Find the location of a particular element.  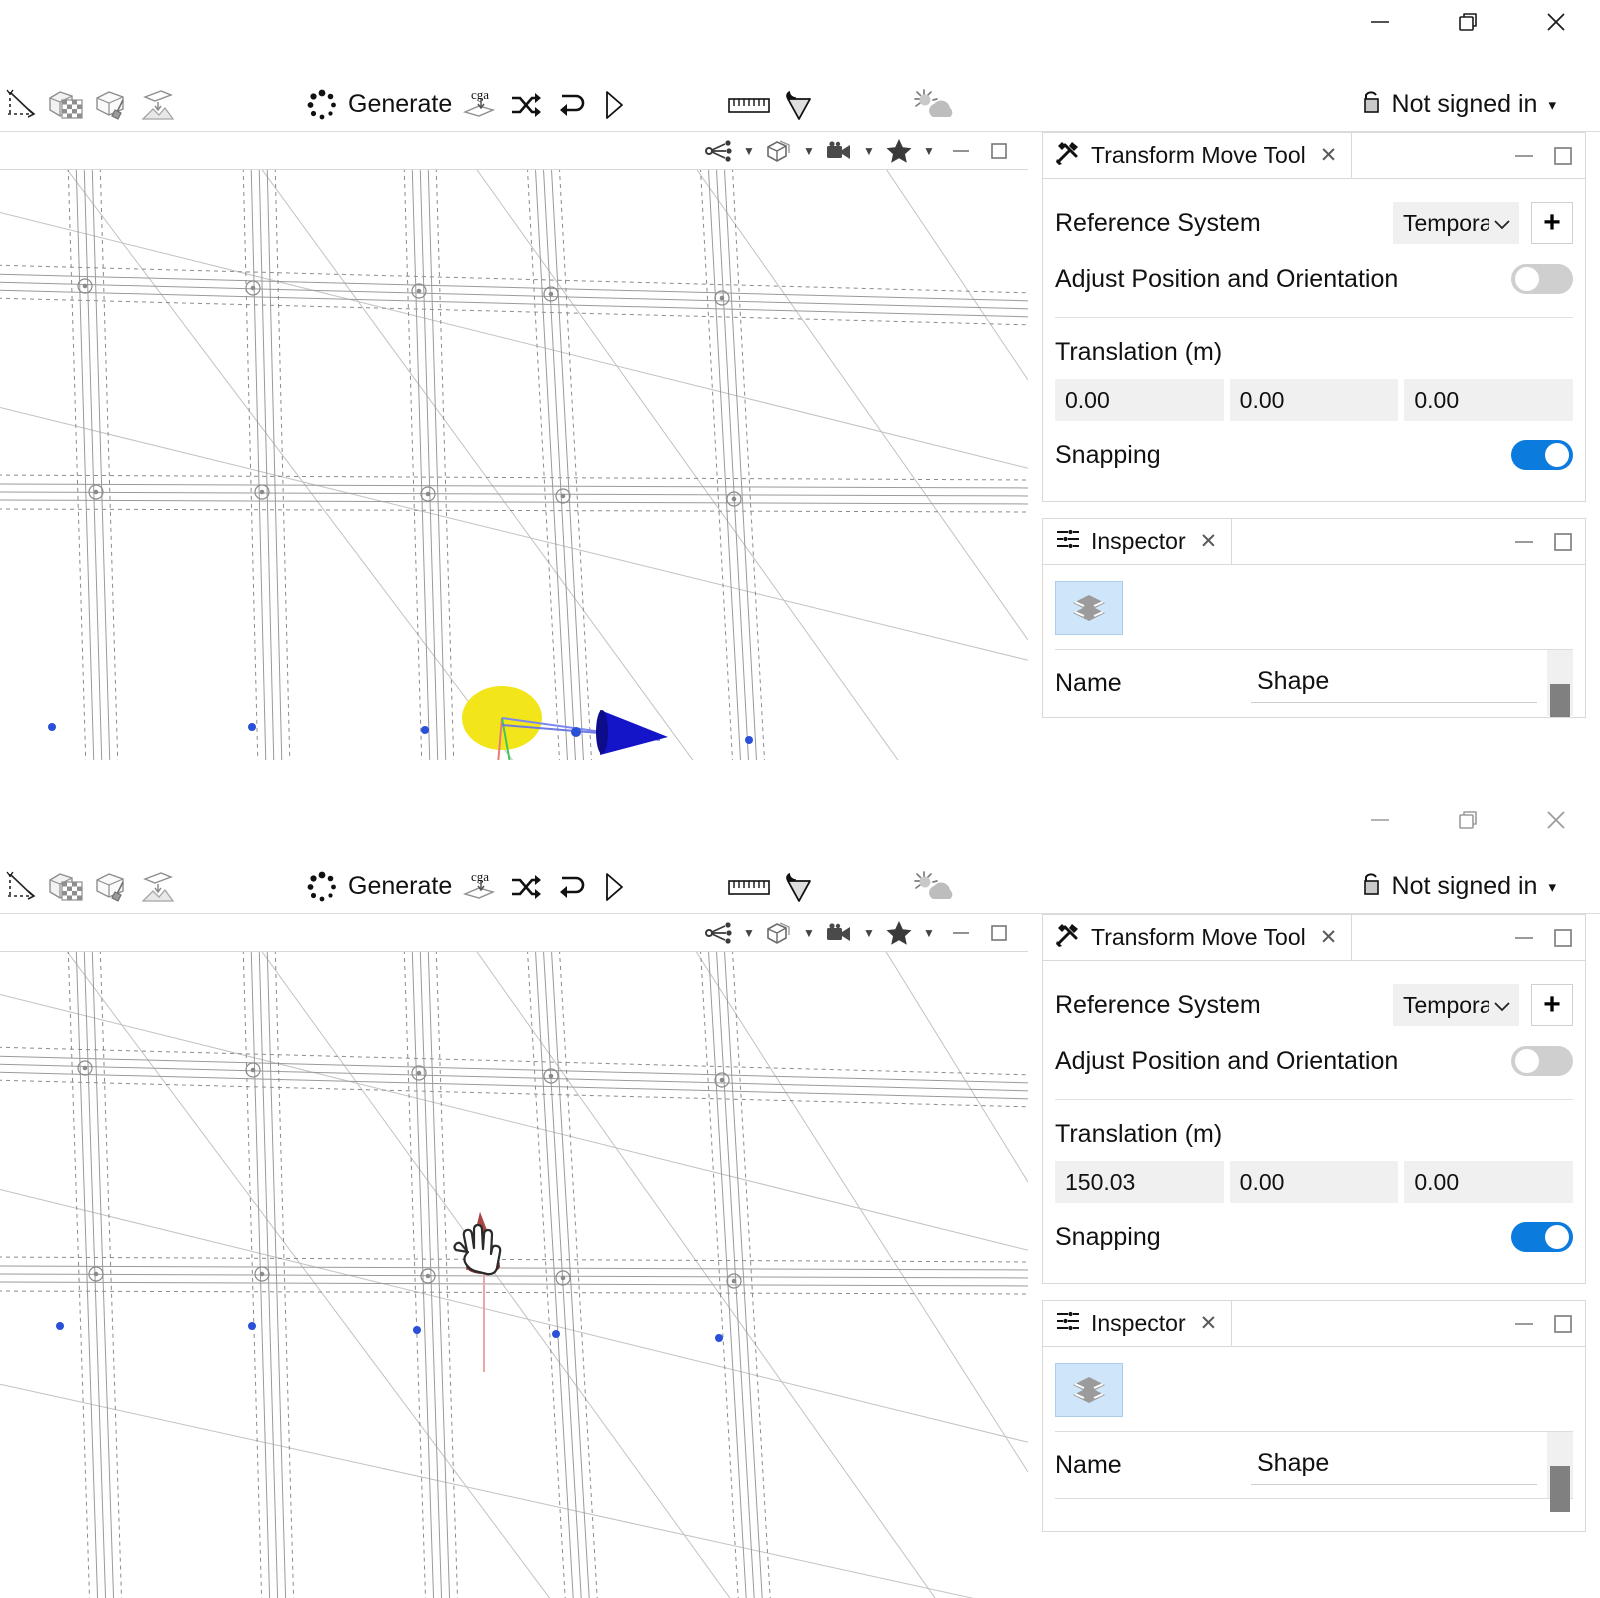

inspector-bottom-divider is located at coordinates (1314, 1498).